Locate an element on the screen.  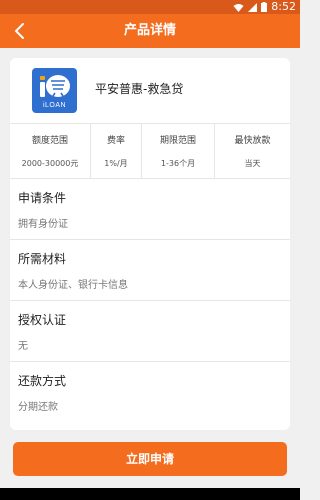
stat-value: 当天 is located at coordinates (252, 163).